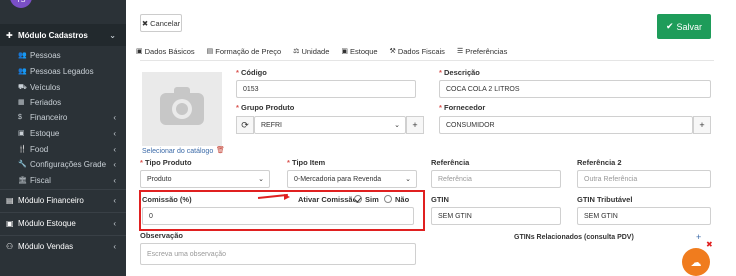 The image size is (736, 276). Describe the element at coordinates (159, 179) in the screenshot. I see `tipo-produto-value: Produto` at that location.